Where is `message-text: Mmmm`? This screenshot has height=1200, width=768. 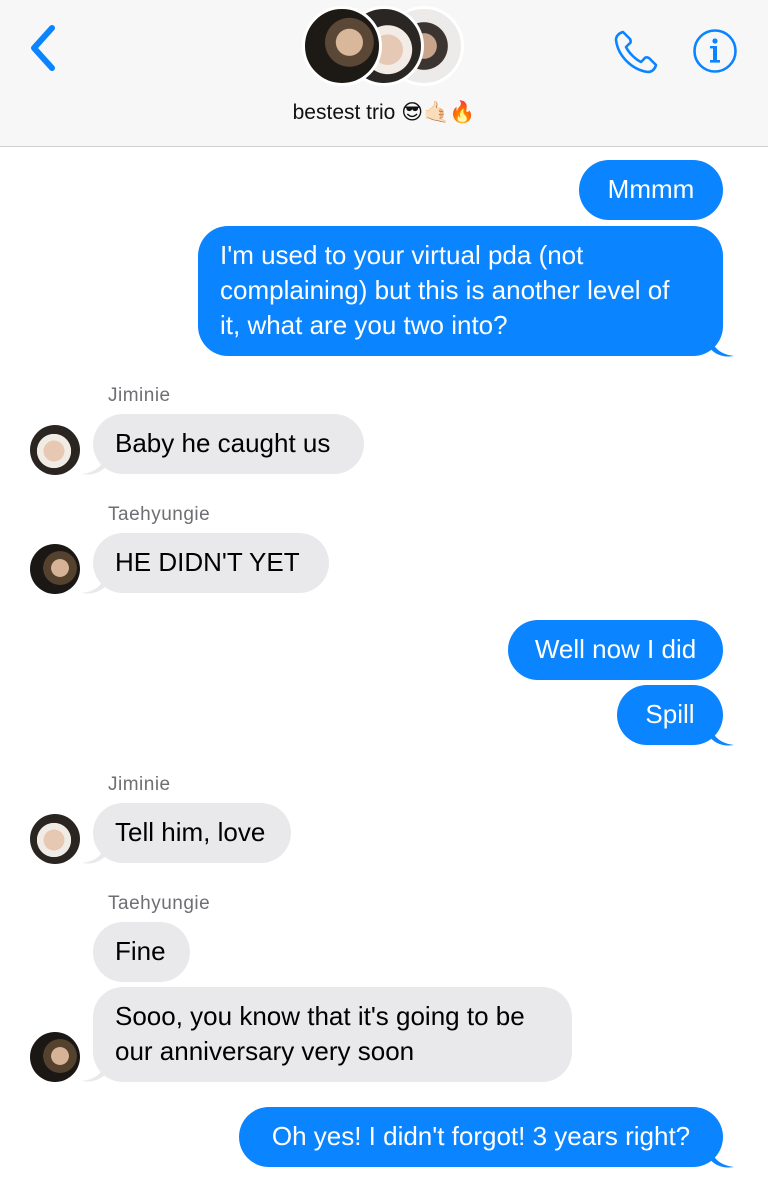
message-text: Mmmm is located at coordinates (651, 189).